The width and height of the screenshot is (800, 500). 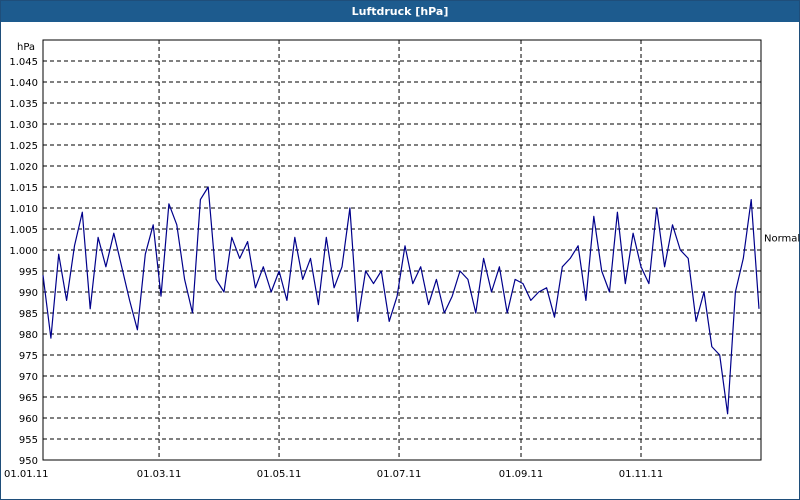 What do you see at coordinates (28, 461) in the screenshot?
I see `y-tick-label: 950` at bounding box center [28, 461].